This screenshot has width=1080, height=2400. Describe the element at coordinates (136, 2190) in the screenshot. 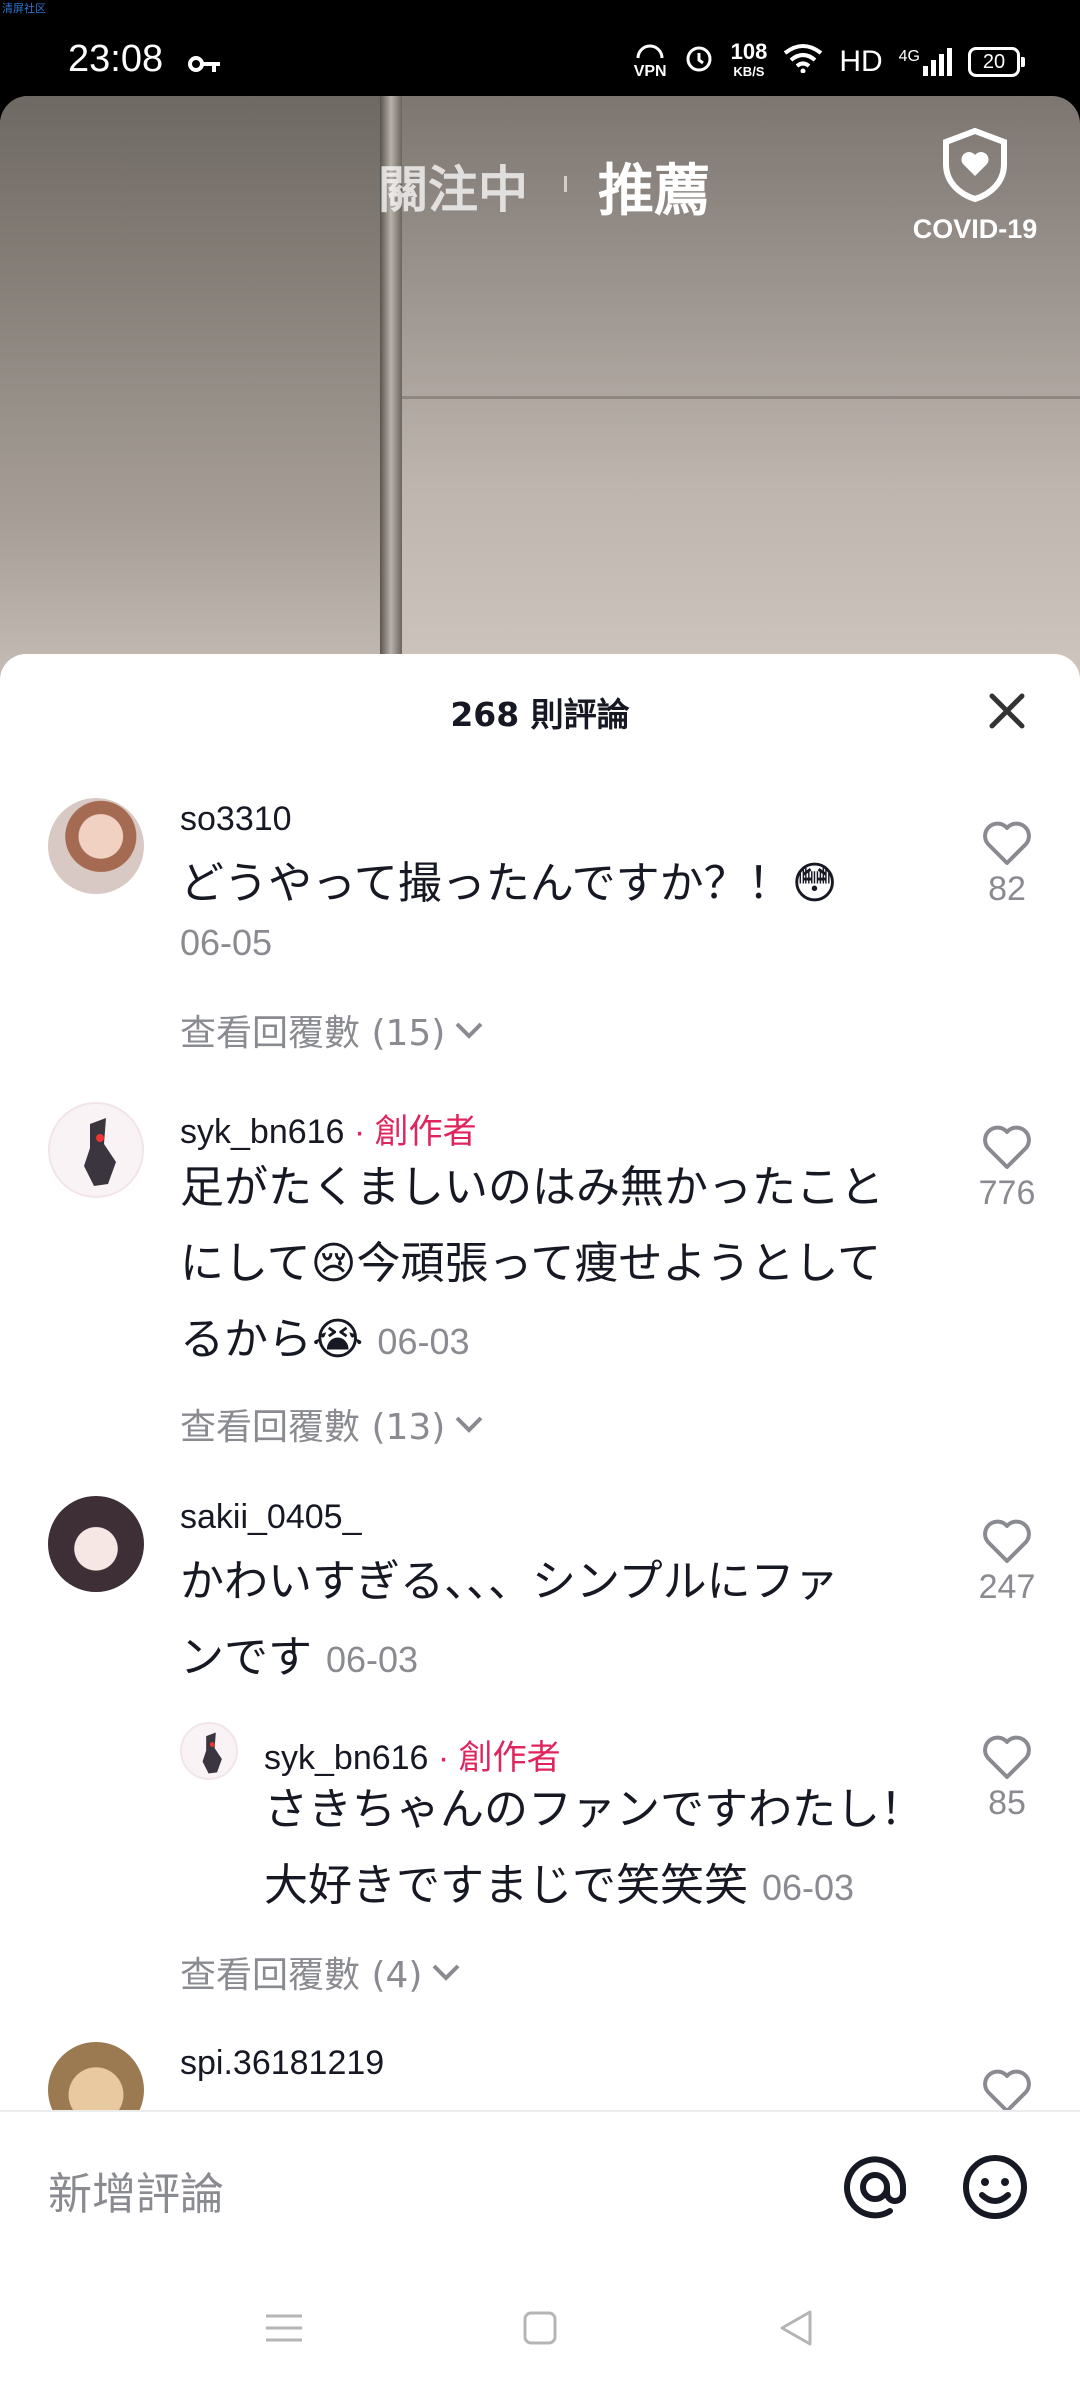

I see `comment-input: 新增評論` at that location.